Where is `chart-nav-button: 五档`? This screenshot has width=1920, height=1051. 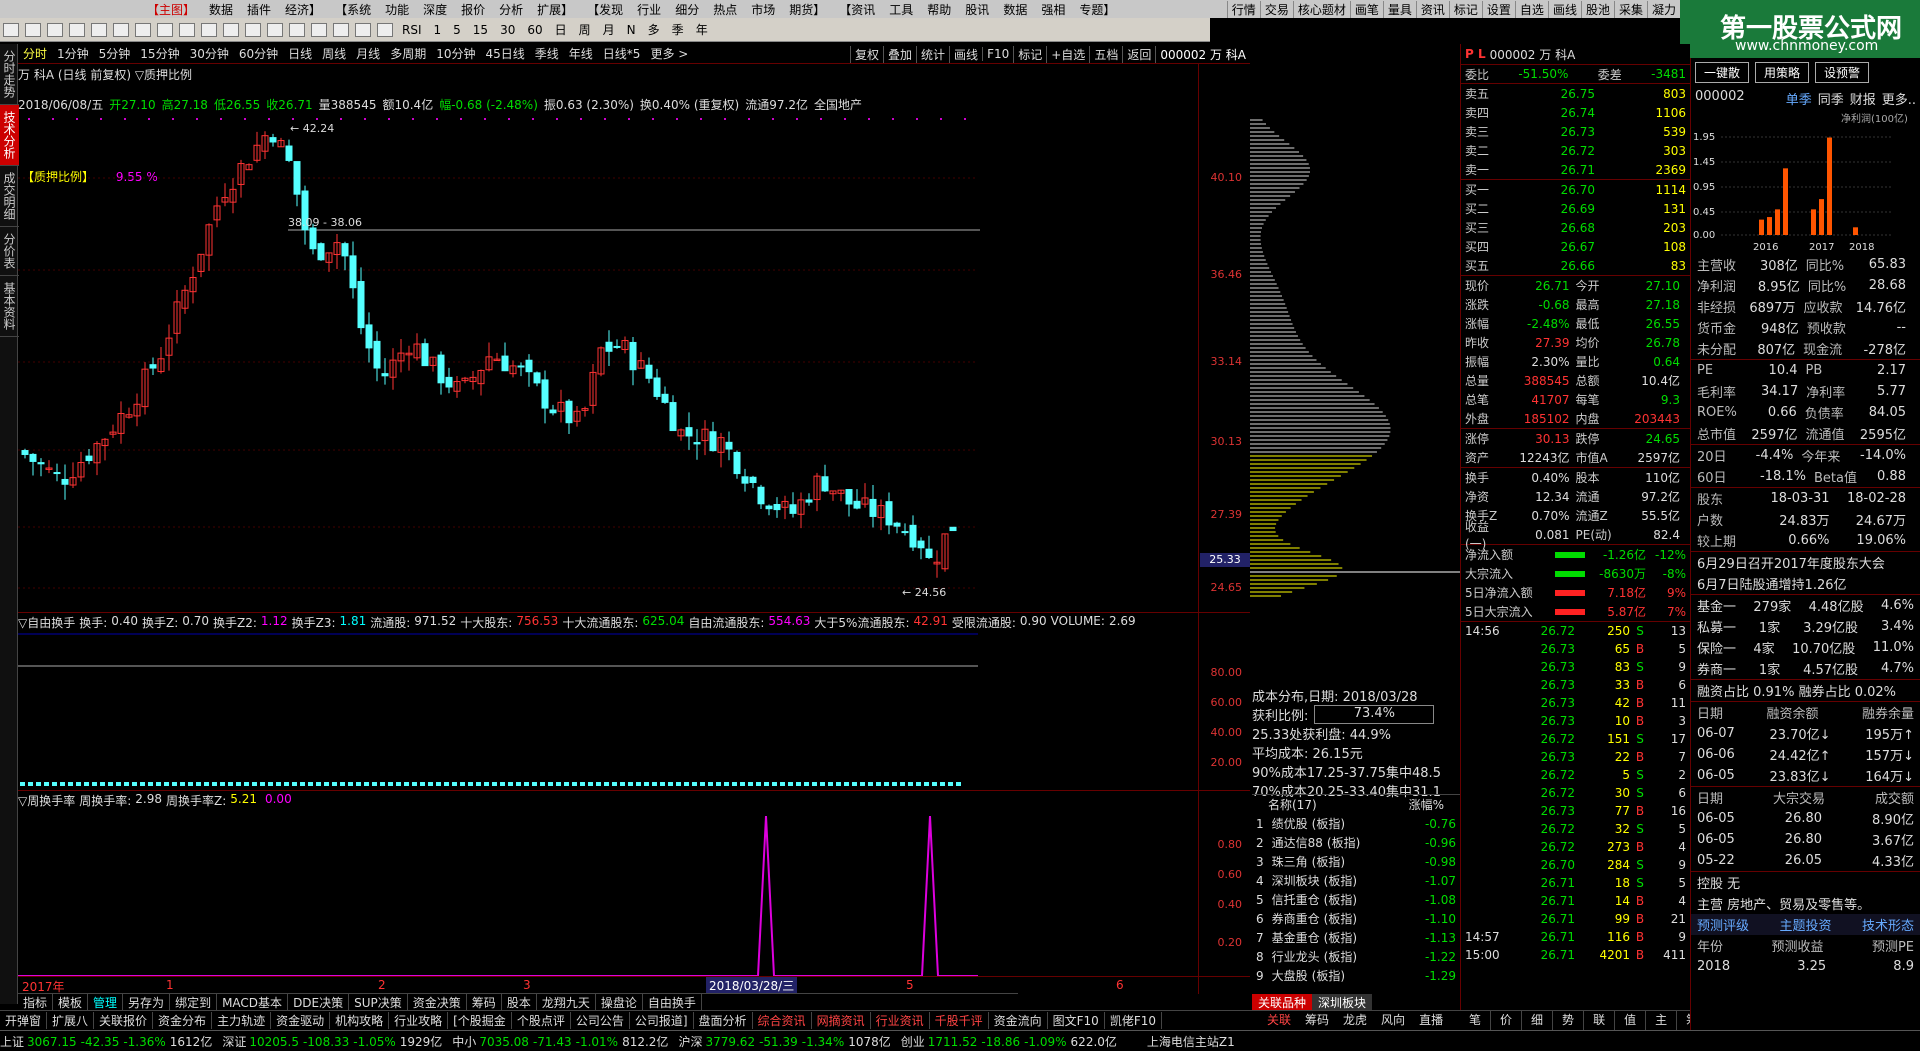 chart-nav-button: 五档 is located at coordinates (1105, 54).